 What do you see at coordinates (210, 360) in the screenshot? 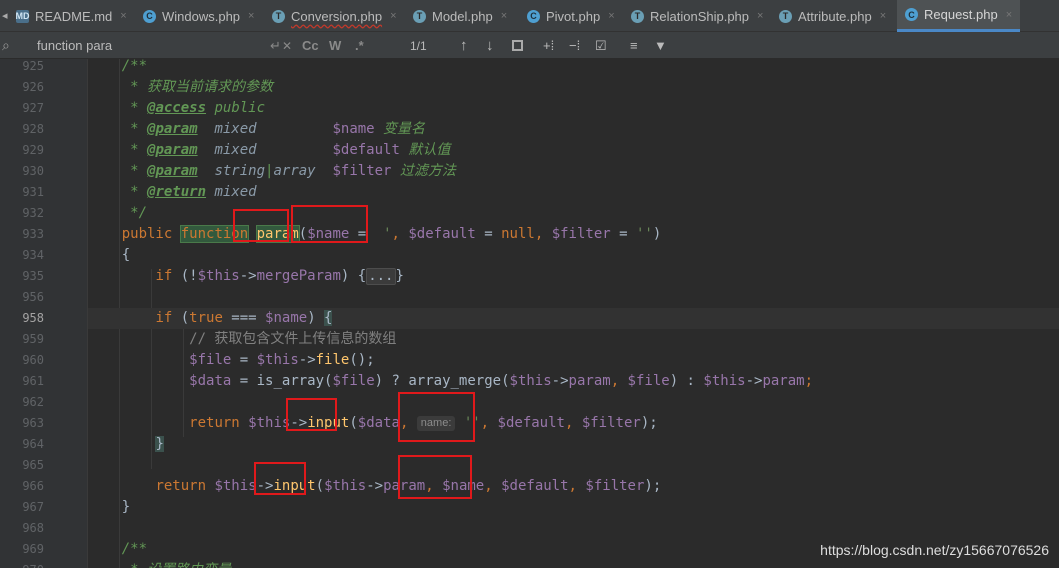
I see `code-token: $file` at bounding box center [210, 360].